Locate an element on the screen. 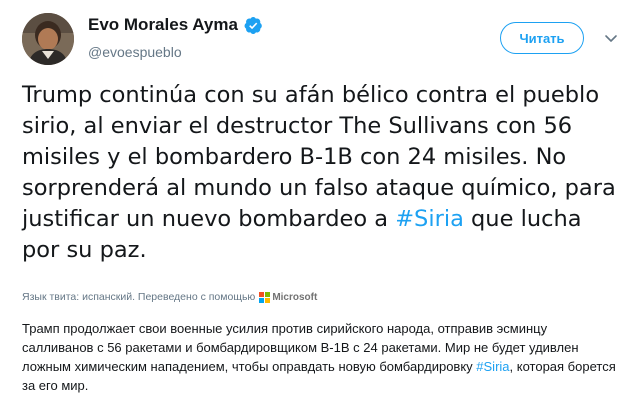 Image resolution: width=640 pixels, height=409 pixels. avatar is located at coordinates (48, 39).